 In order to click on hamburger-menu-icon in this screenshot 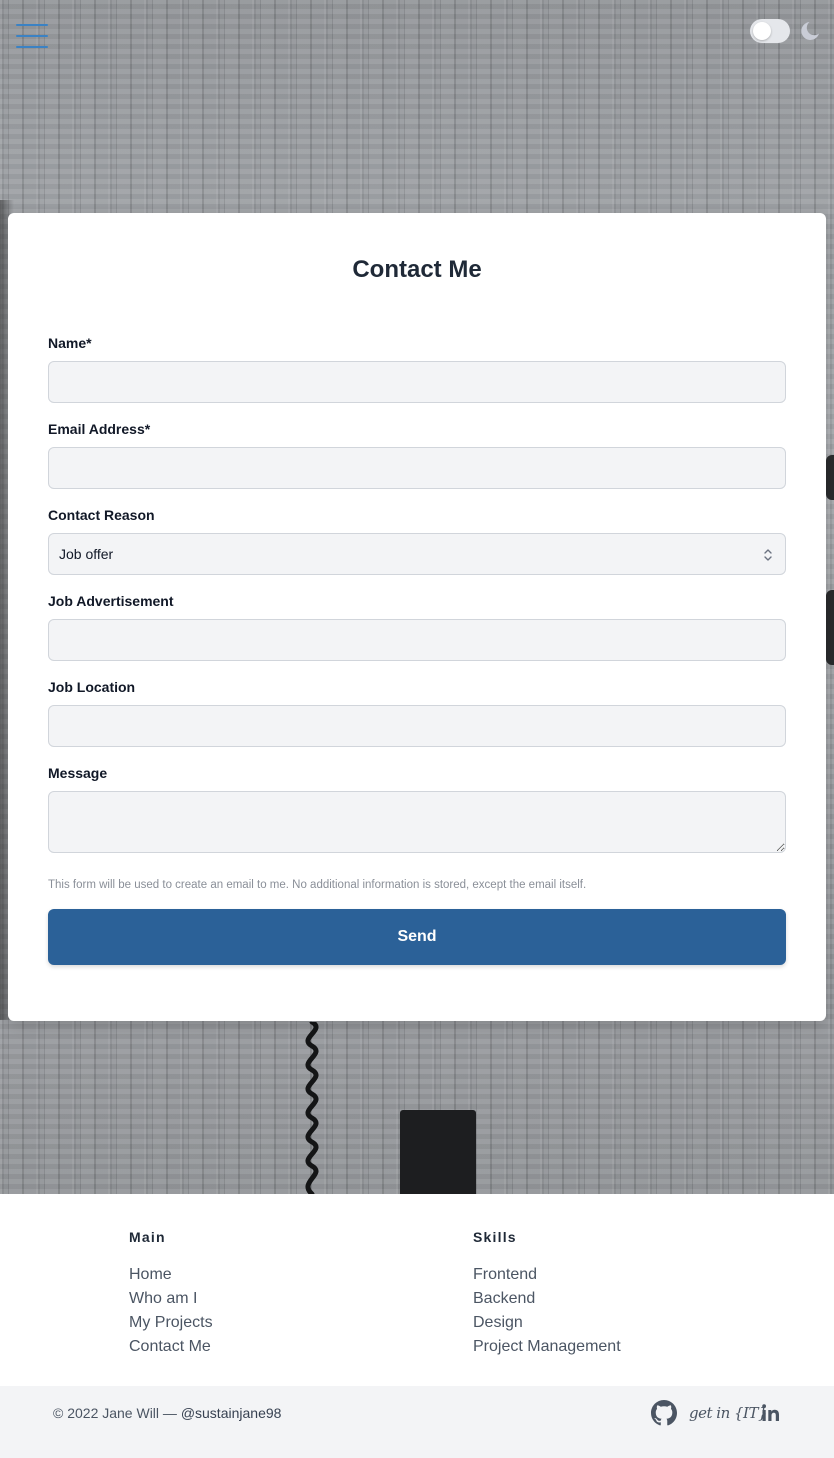, I will do `click(32, 36)`.